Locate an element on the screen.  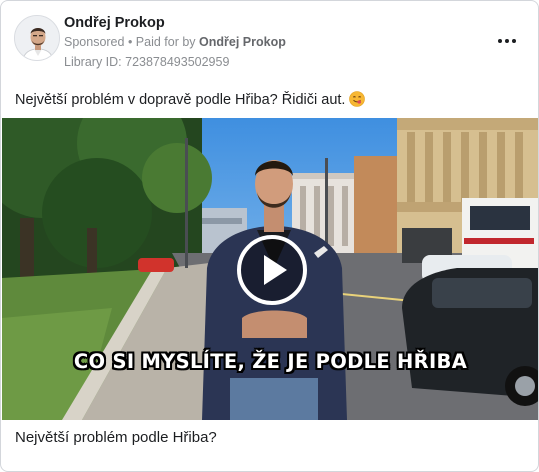
author-name: Ondřej Prokop is located at coordinates (114, 23).